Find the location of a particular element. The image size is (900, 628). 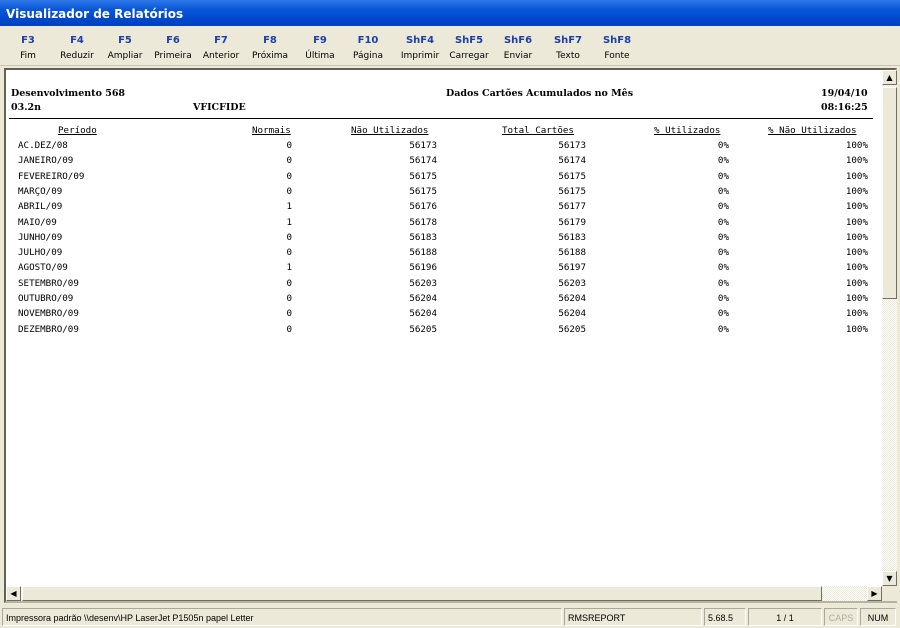

toolbar-key-label: ShF5 is located at coordinates (469, 40).